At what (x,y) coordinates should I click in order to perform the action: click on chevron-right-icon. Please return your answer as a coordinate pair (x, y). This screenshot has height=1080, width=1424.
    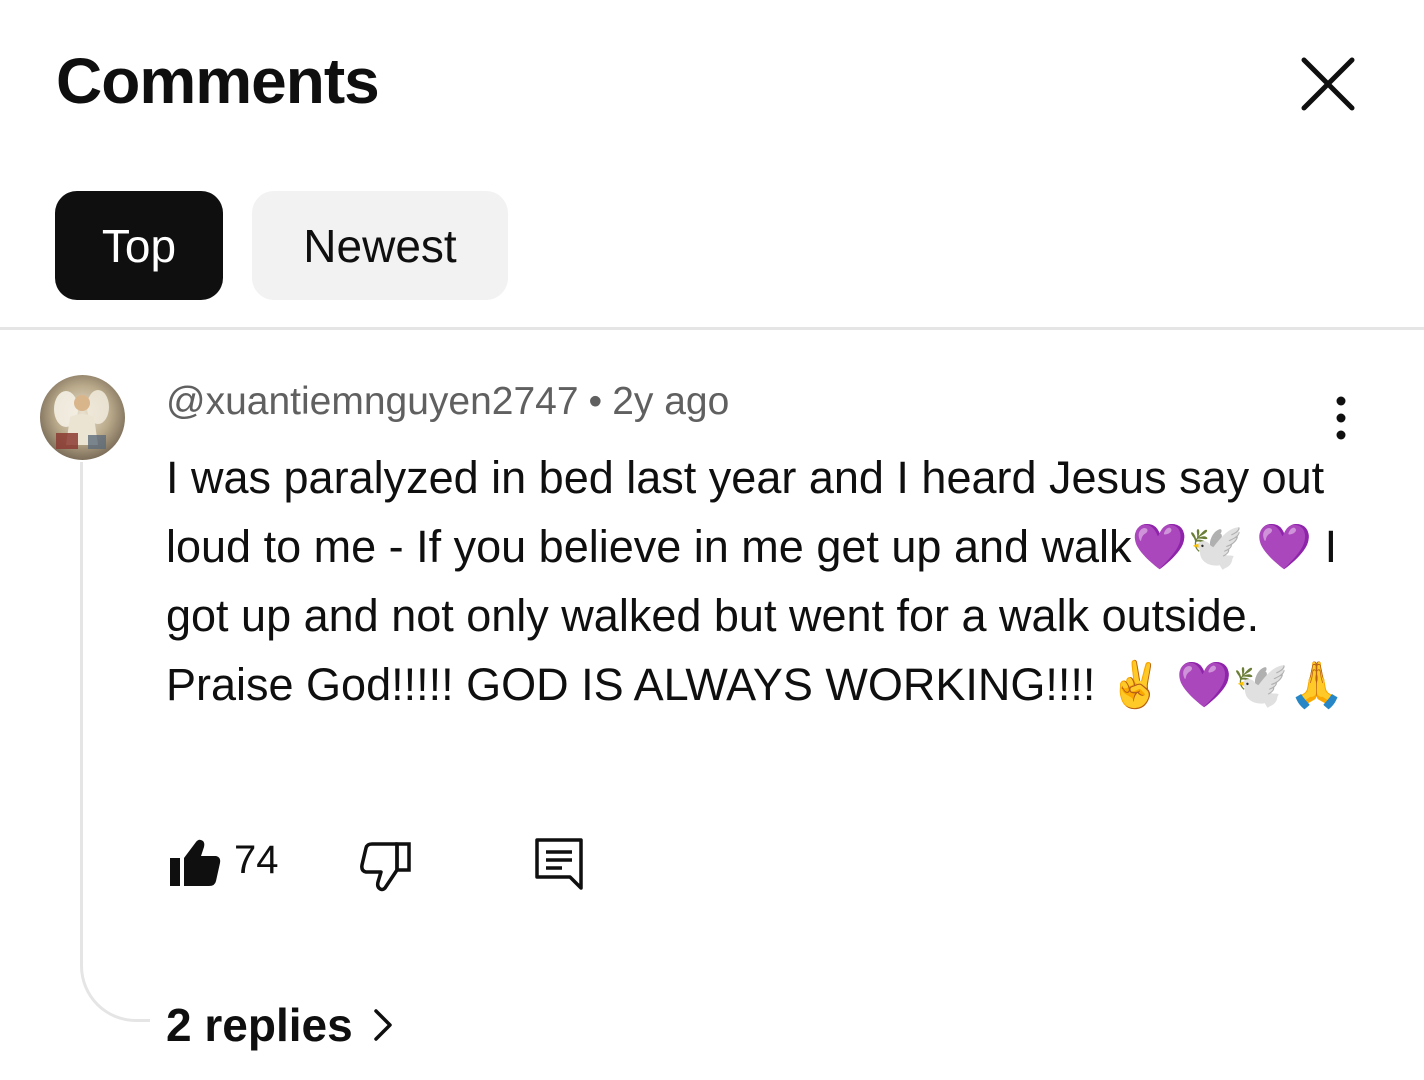
    Looking at the image, I should click on (382, 1025).